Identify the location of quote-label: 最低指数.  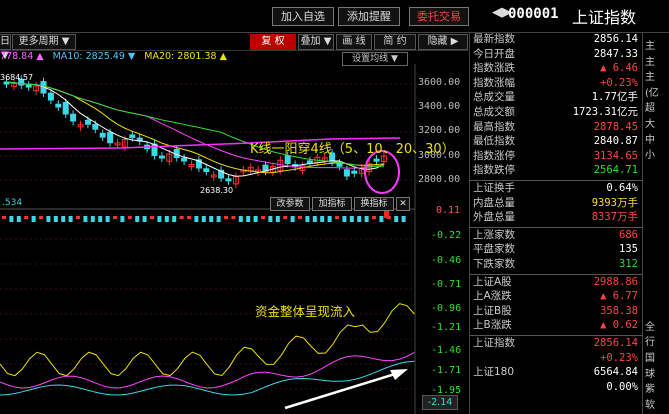
(494, 141).